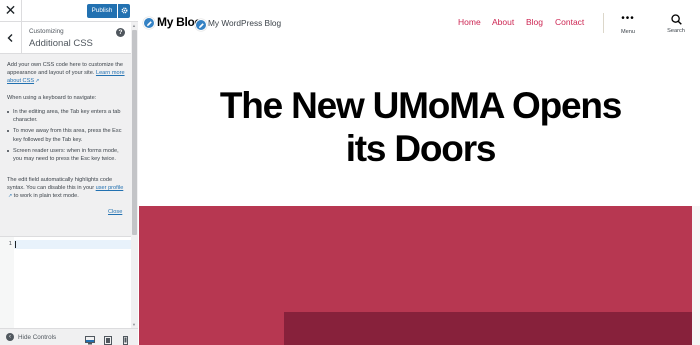  What do you see at coordinates (37, 337) in the screenshot?
I see `hide-controls-button: Hide Controls` at bounding box center [37, 337].